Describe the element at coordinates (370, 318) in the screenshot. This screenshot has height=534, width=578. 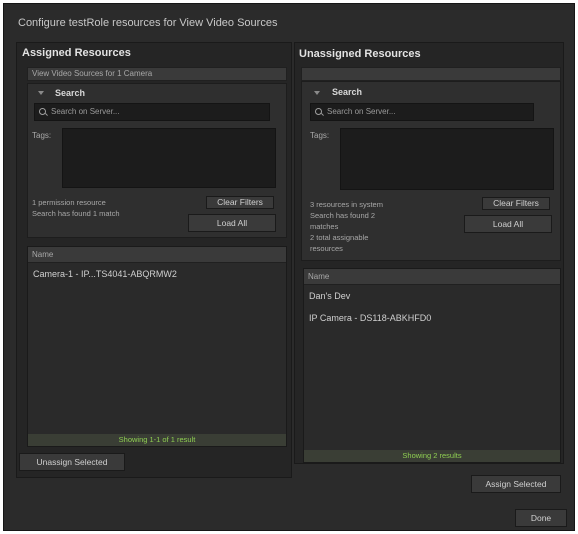
I see `list-item: IP Camera - DS118-ABKHFD0` at that location.